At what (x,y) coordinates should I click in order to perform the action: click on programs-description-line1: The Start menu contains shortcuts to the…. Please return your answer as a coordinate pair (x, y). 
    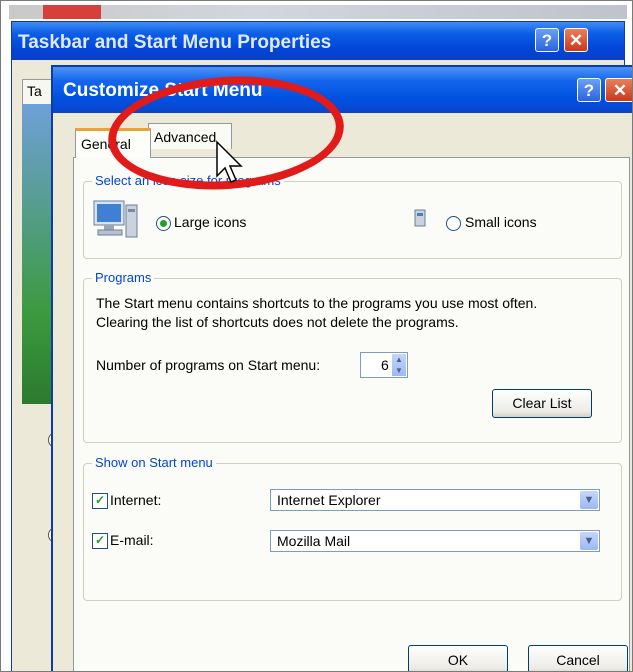
    Looking at the image, I should click on (317, 303).